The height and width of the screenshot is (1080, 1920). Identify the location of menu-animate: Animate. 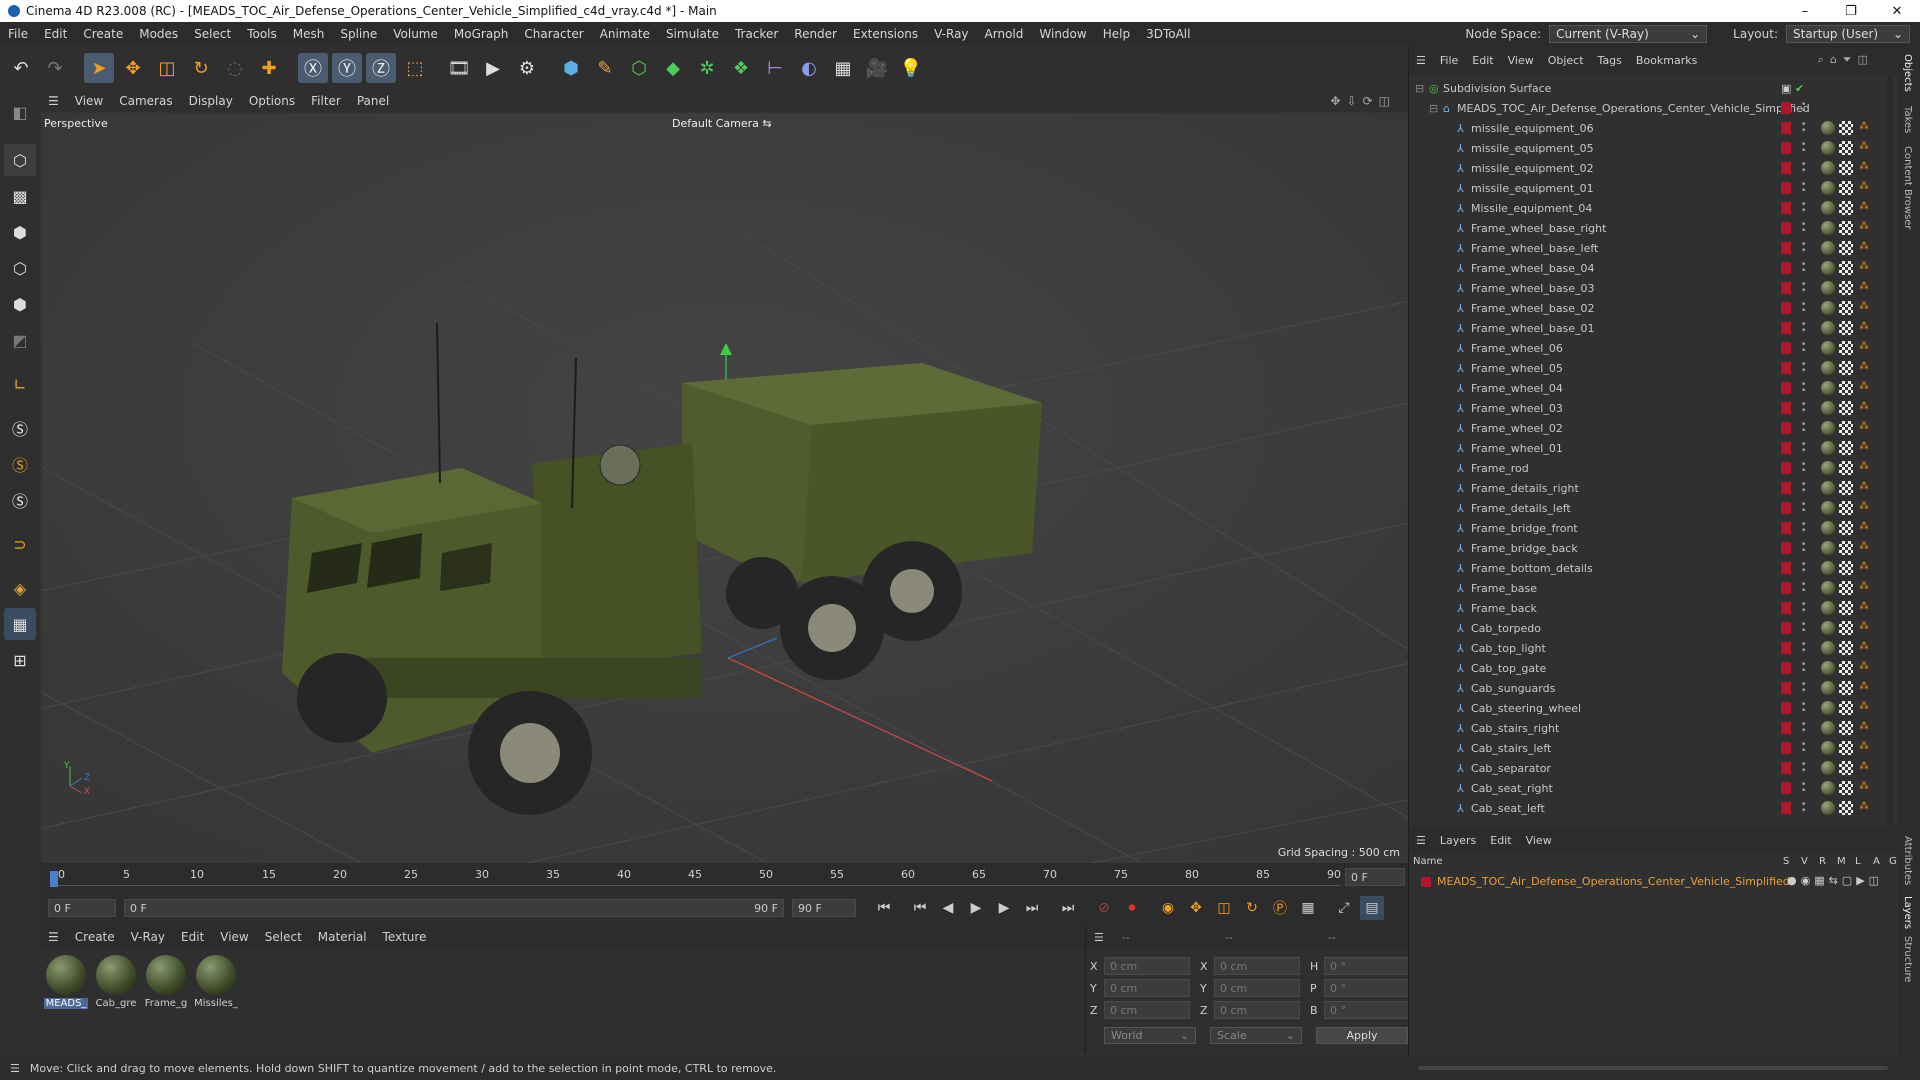
(625, 34).